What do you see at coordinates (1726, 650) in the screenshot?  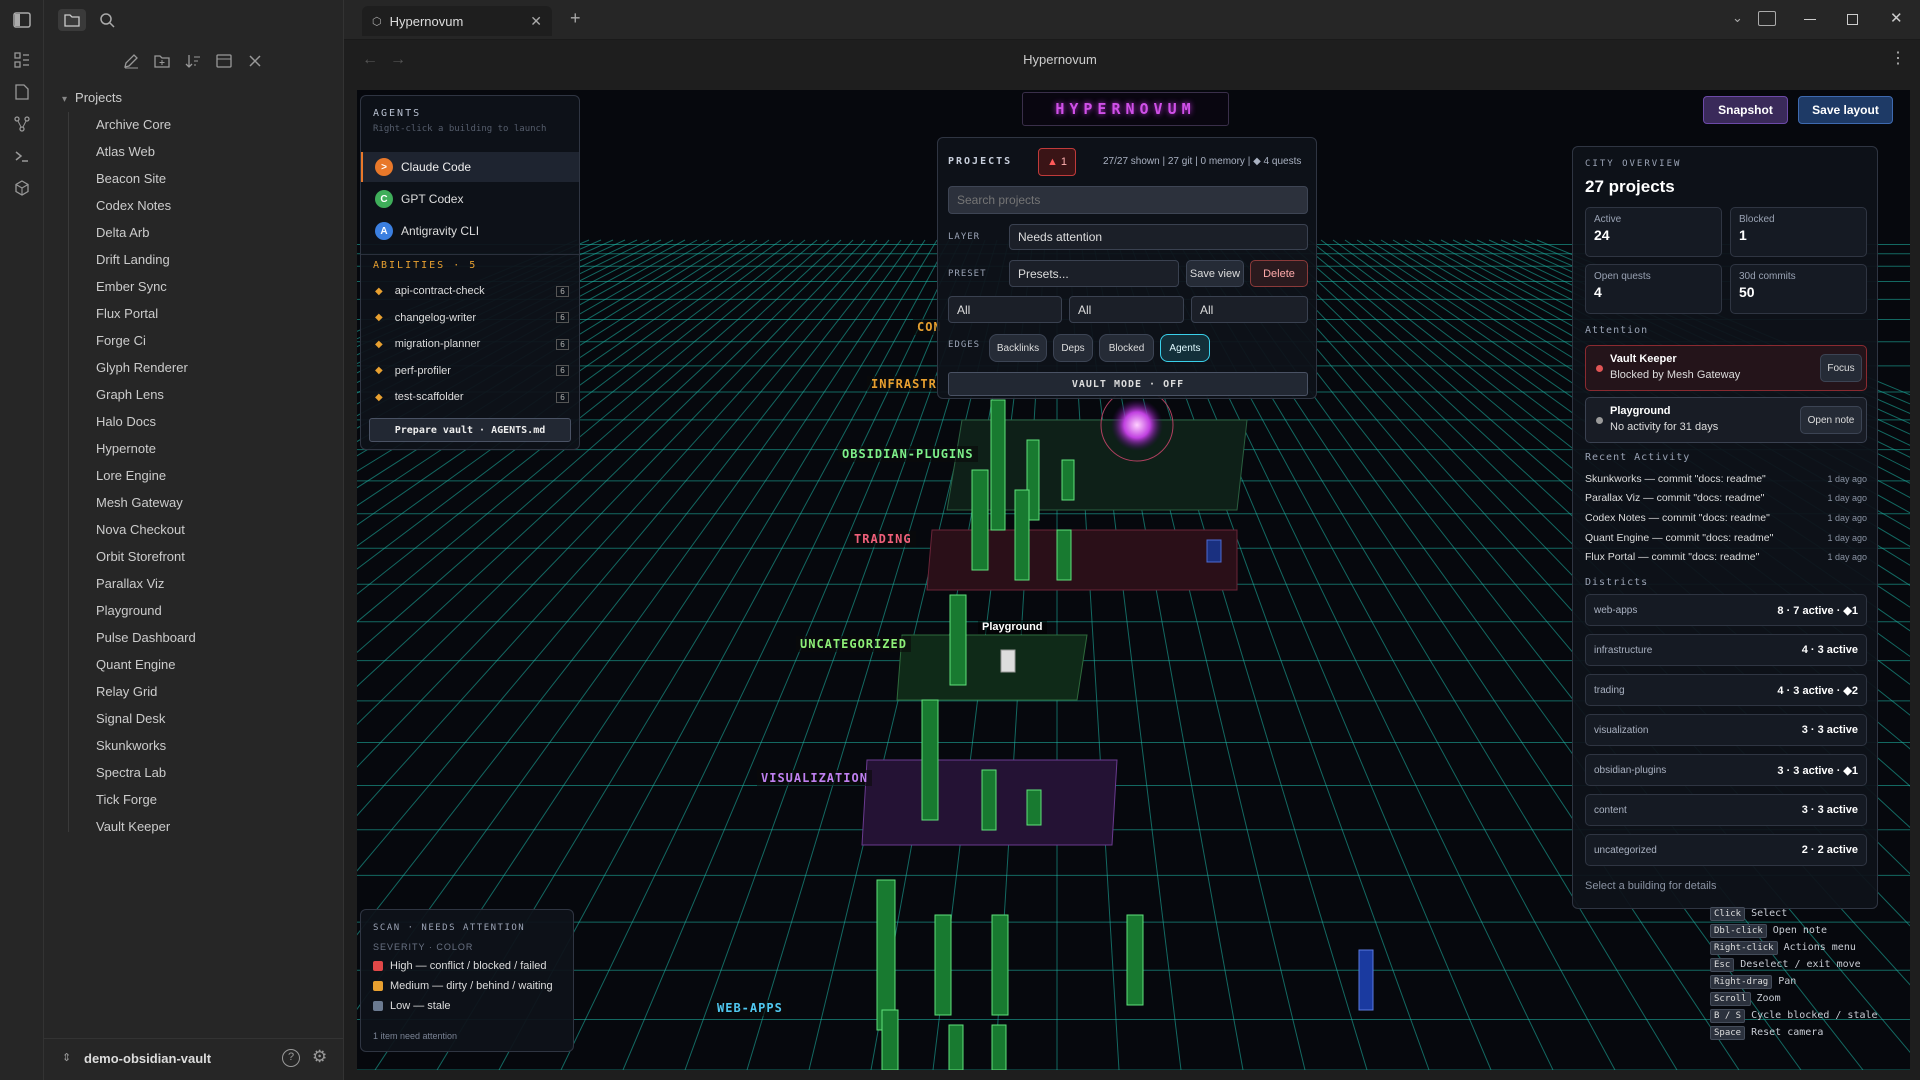 I see `district-row-infrastructure: infrastructure 4 · 3 active` at bounding box center [1726, 650].